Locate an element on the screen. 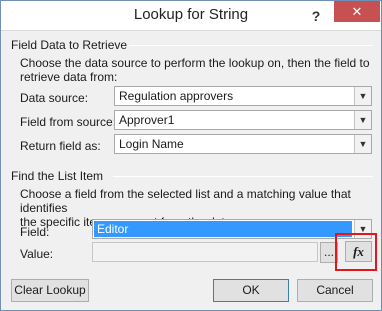  section-title-field-data: Field Data to Retrieve is located at coordinates (69, 45).